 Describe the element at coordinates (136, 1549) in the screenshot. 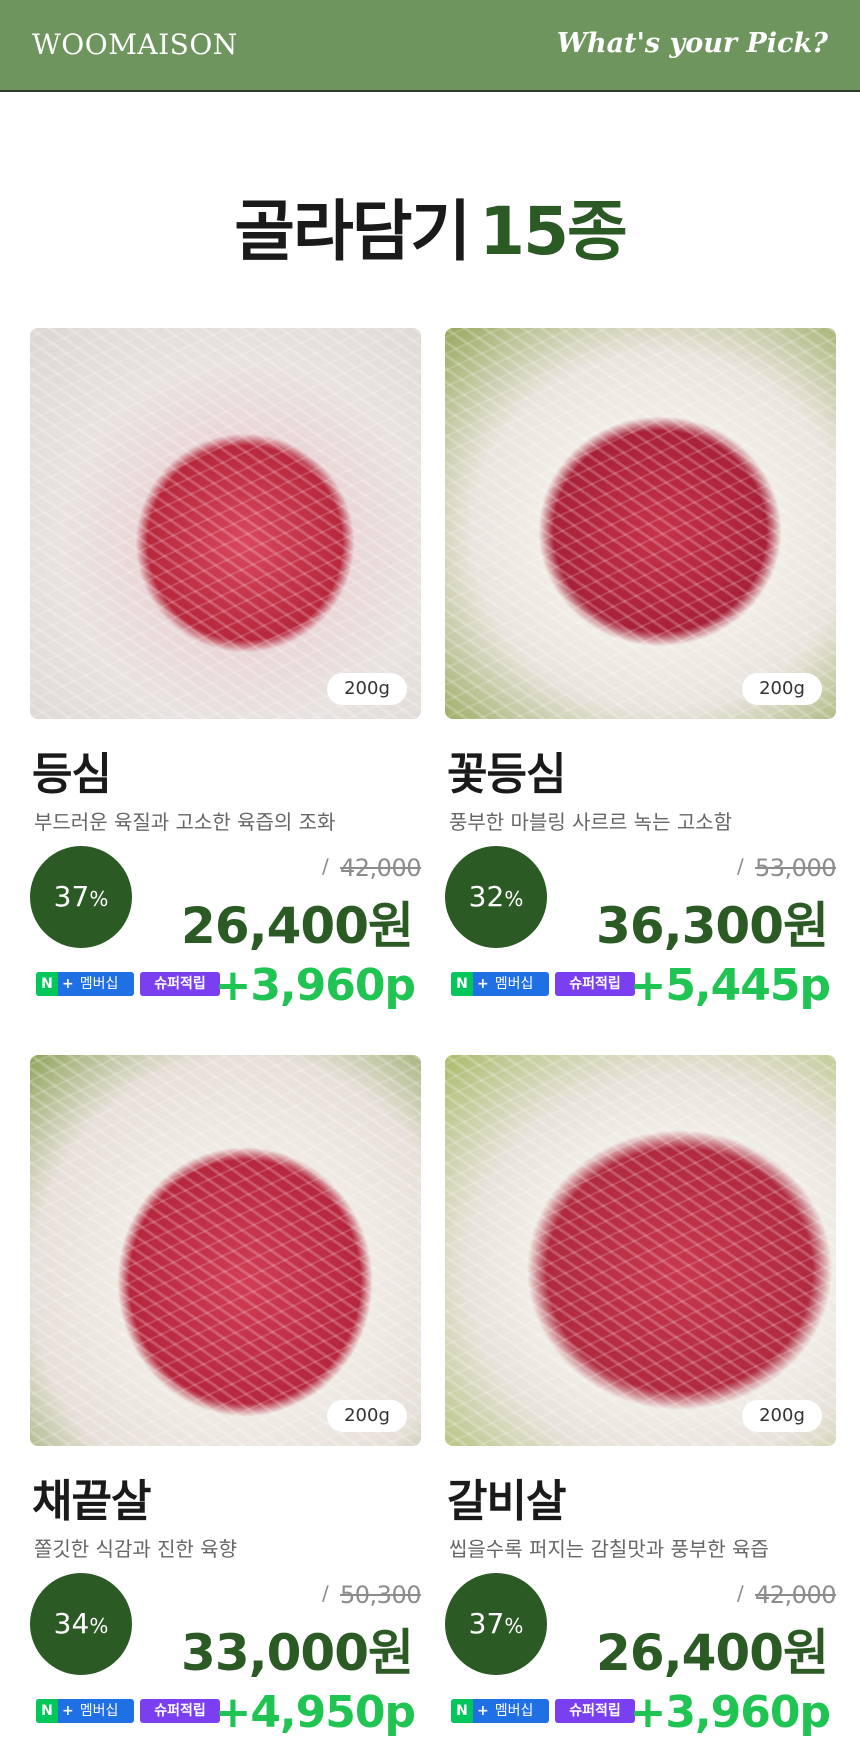

I see `product-description: 쫄깃한 식감과 진한 육향` at that location.